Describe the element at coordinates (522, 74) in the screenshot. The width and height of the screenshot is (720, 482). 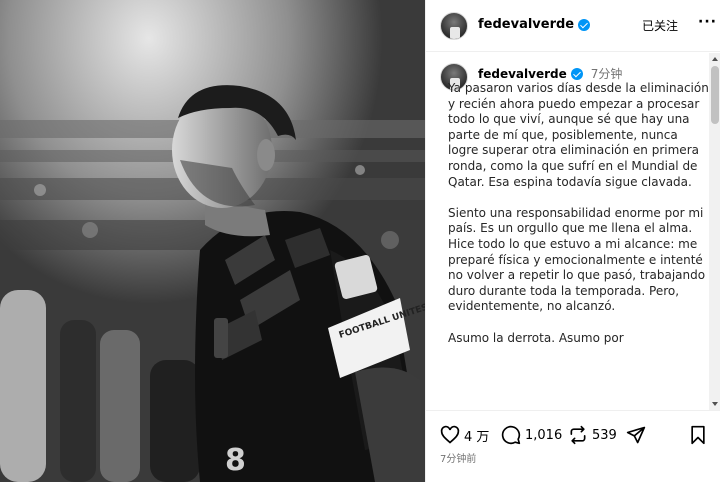
I see `caption-username: fedevalverde` at that location.